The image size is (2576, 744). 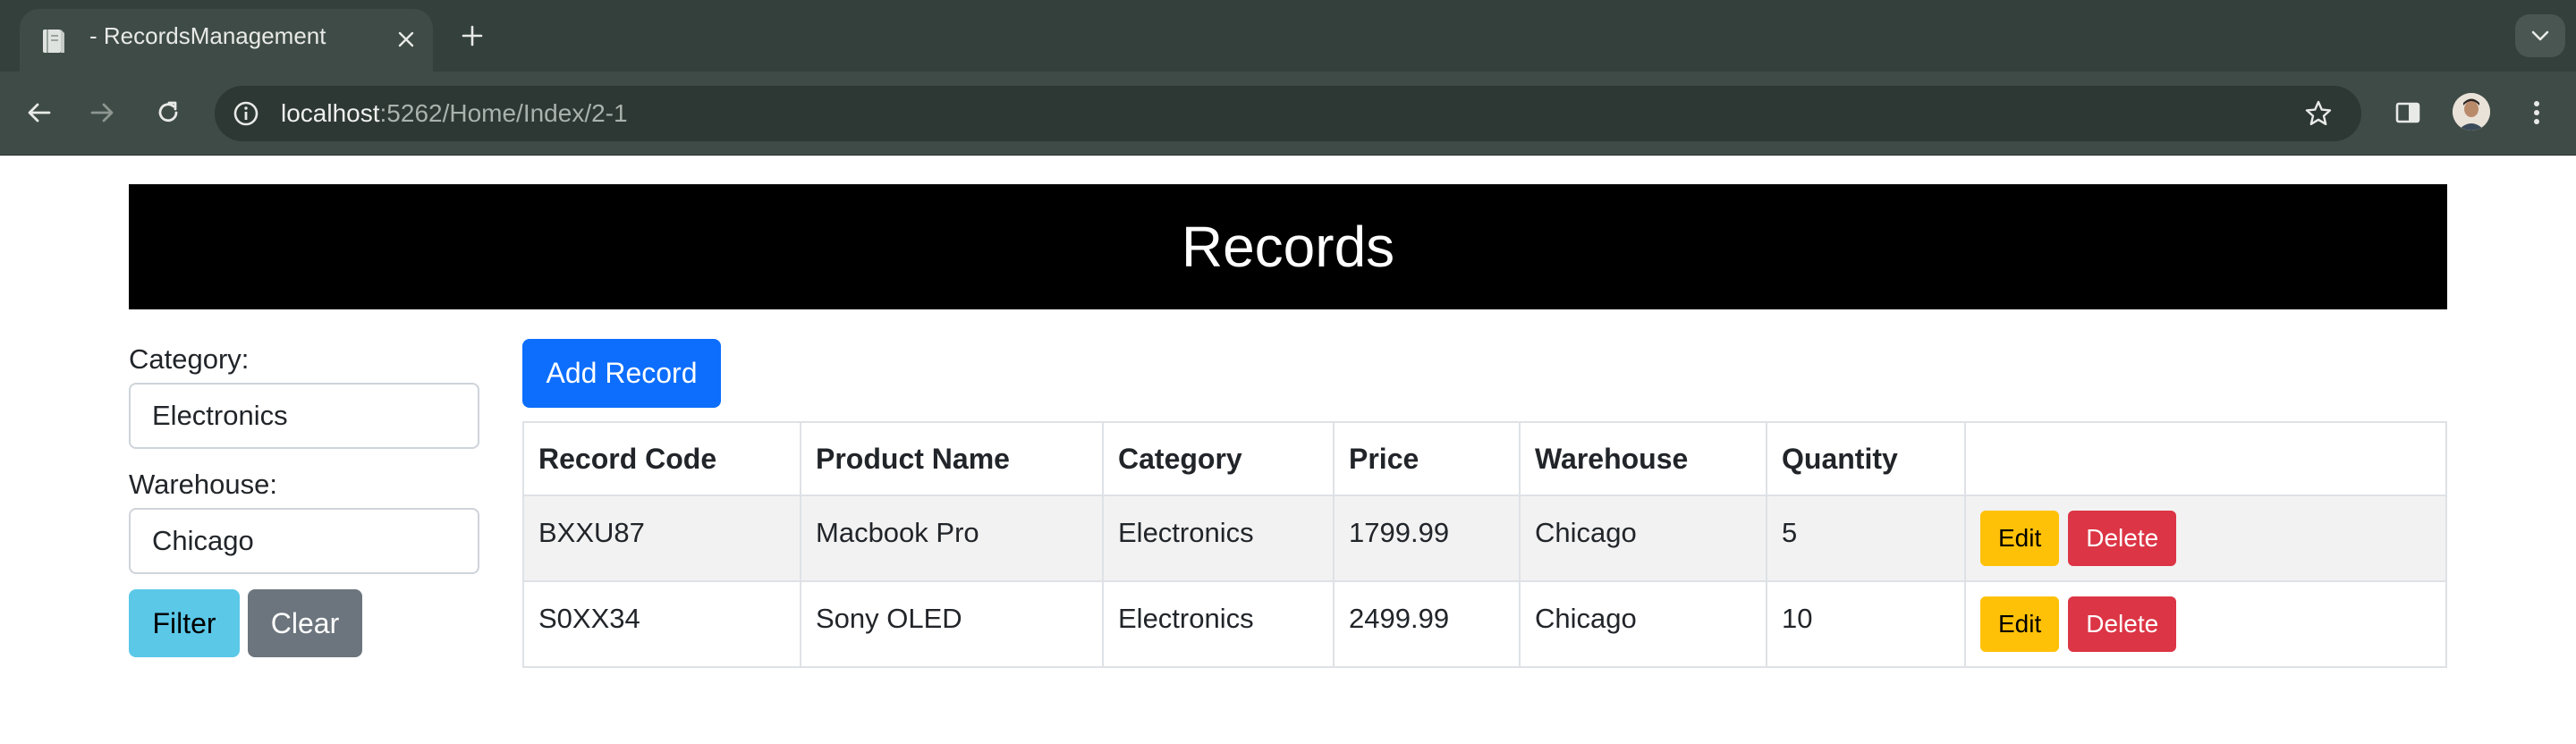 I want to click on address-bar: localhost:5262/Home/Index/2-1, so click(x=1288, y=113).